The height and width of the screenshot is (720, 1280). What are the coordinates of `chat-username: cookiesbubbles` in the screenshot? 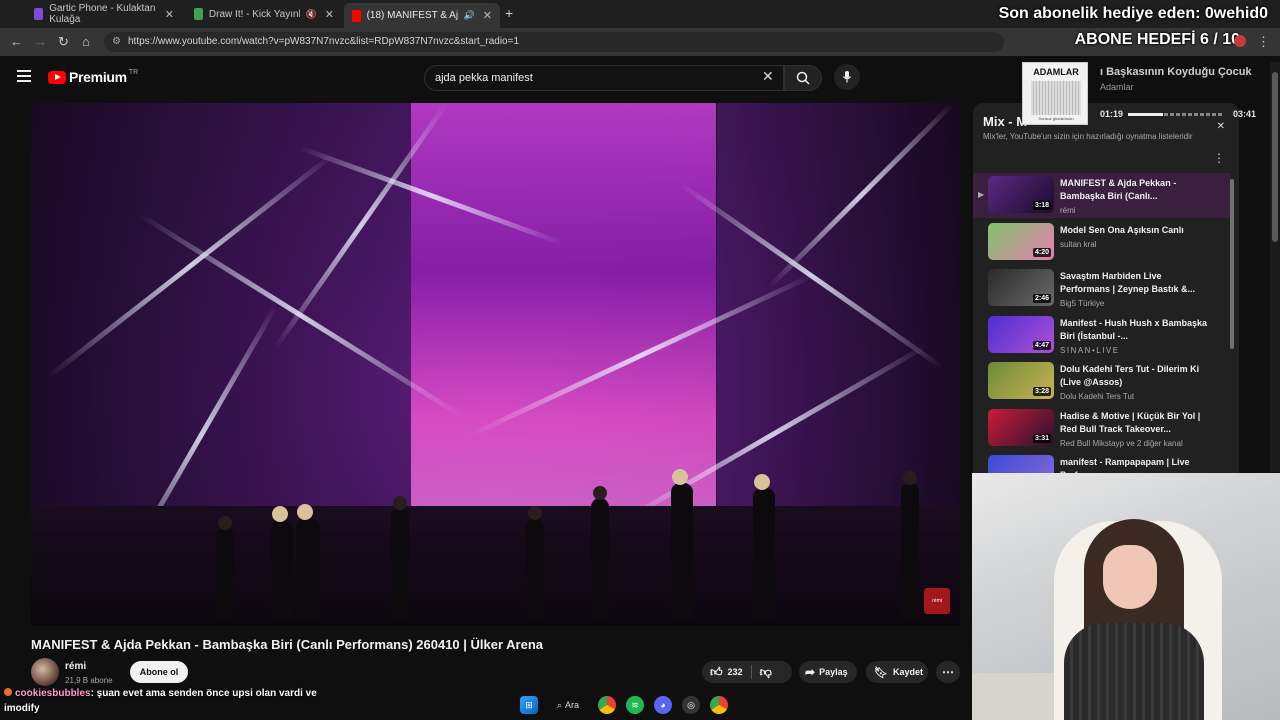 It's located at (53, 693).